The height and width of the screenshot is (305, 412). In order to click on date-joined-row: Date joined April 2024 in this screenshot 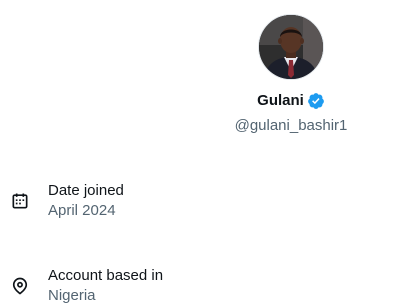, I will do `click(67, 200)`.